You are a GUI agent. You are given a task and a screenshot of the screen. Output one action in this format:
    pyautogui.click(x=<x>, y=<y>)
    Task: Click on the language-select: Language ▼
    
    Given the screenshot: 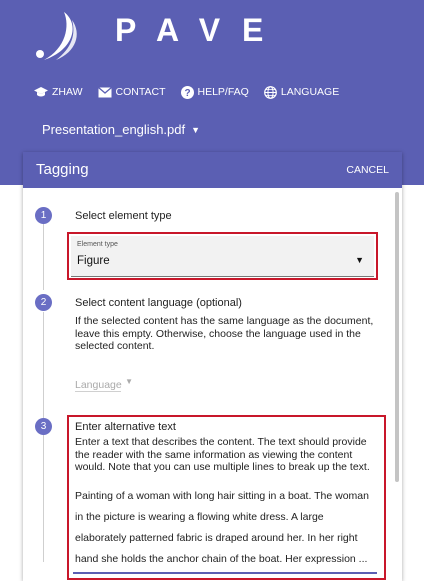 What is the action you would take?
    pyautogui.click(x=104, y=383)
    